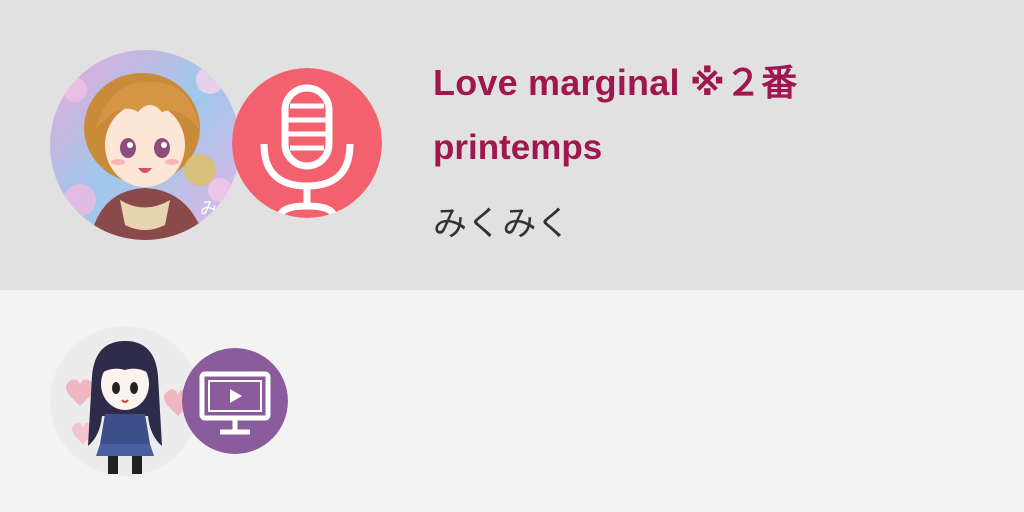 The height and width of the screenshot is (512, 1024). What do you see at coordinates (502, 224) in the screenshot?
I see `track-uploader: みくみく` at bounding box center [502, 224].